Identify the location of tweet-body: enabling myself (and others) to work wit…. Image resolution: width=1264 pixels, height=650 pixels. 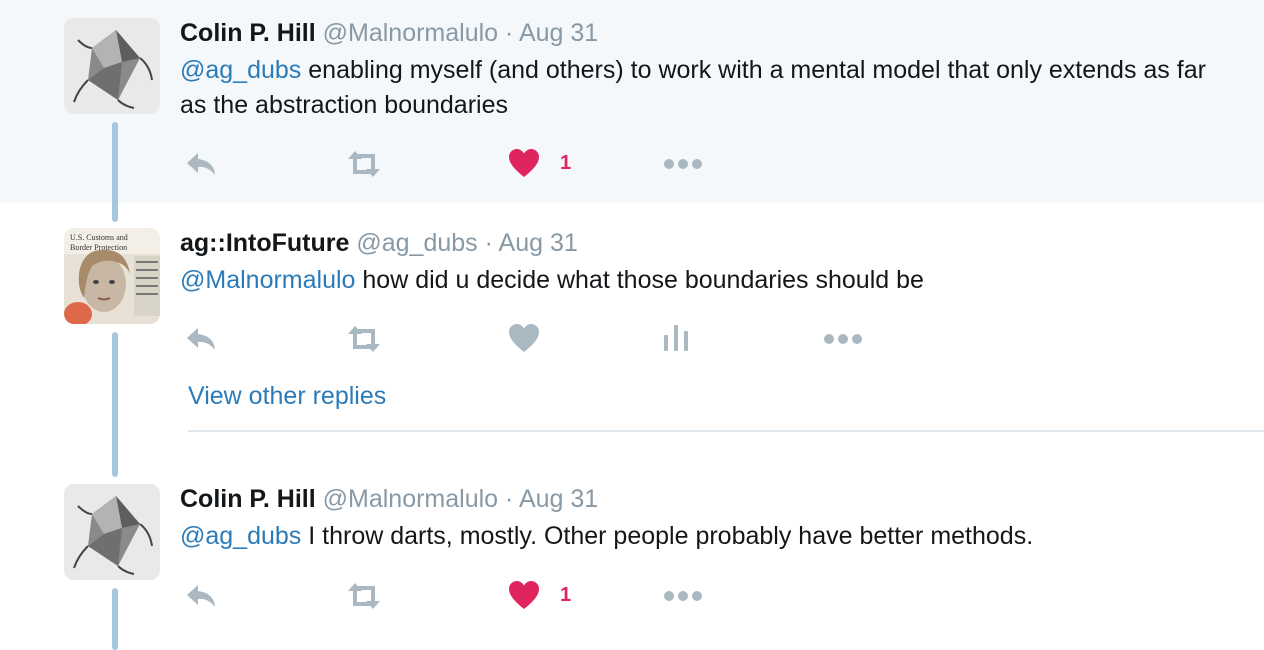
(693, 87).